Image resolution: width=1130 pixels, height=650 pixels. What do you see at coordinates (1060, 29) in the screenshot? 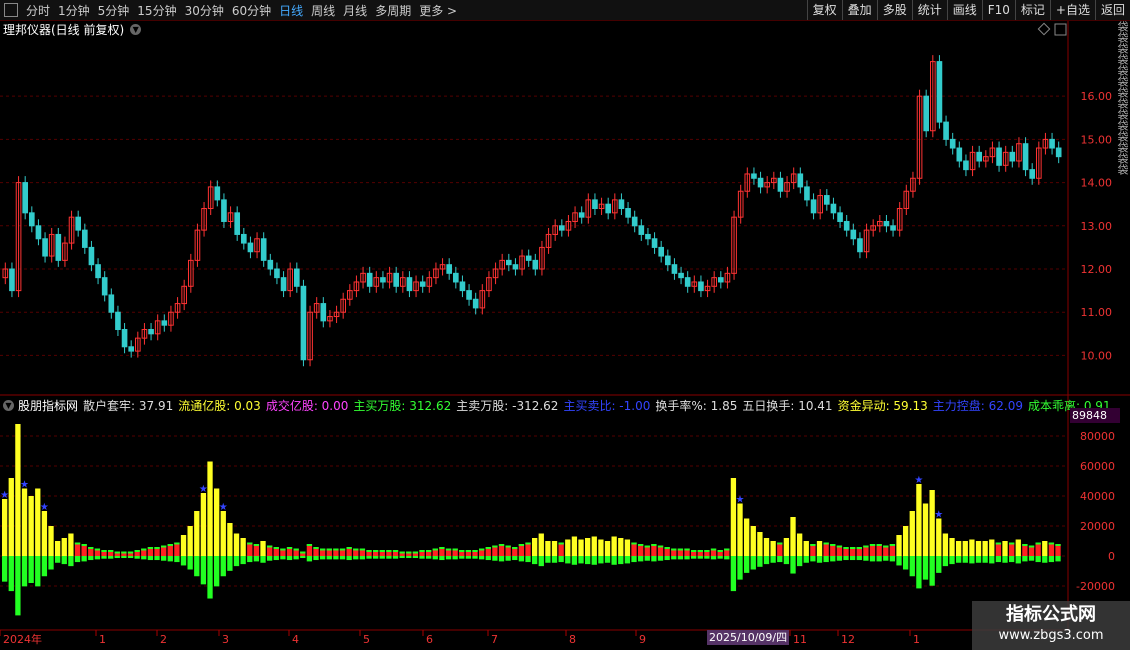
I see `layout-icon` at bounding box center [1060, 29].